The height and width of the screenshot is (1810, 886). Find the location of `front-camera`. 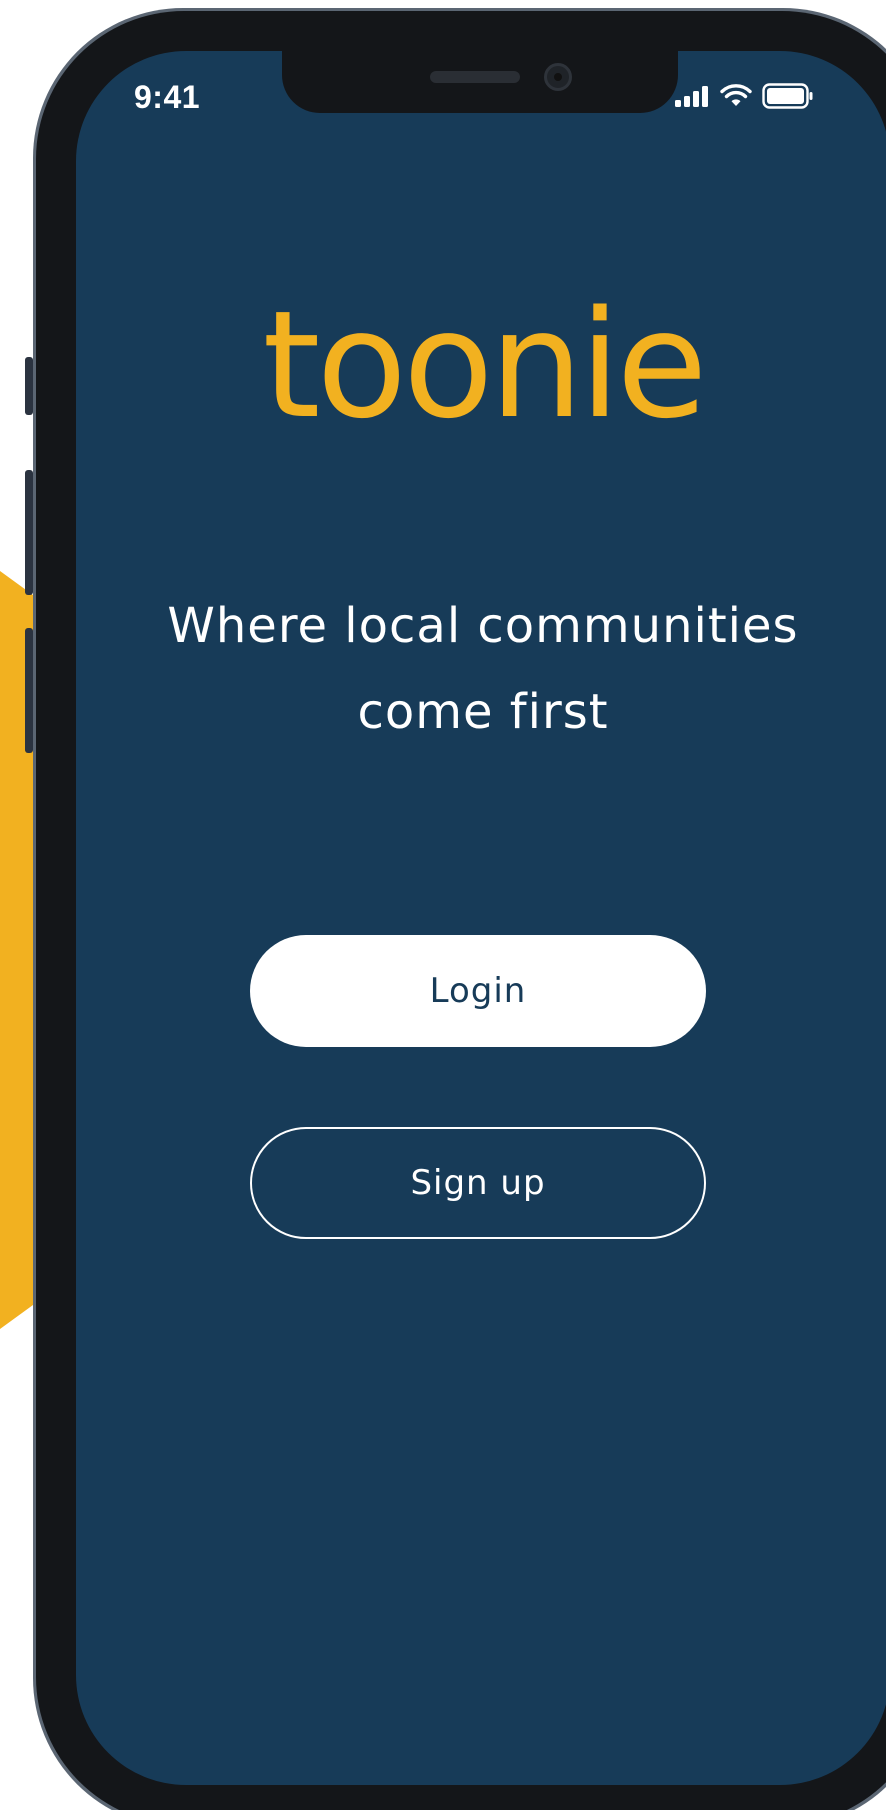

front-camera is located at coordinates (558, 77).